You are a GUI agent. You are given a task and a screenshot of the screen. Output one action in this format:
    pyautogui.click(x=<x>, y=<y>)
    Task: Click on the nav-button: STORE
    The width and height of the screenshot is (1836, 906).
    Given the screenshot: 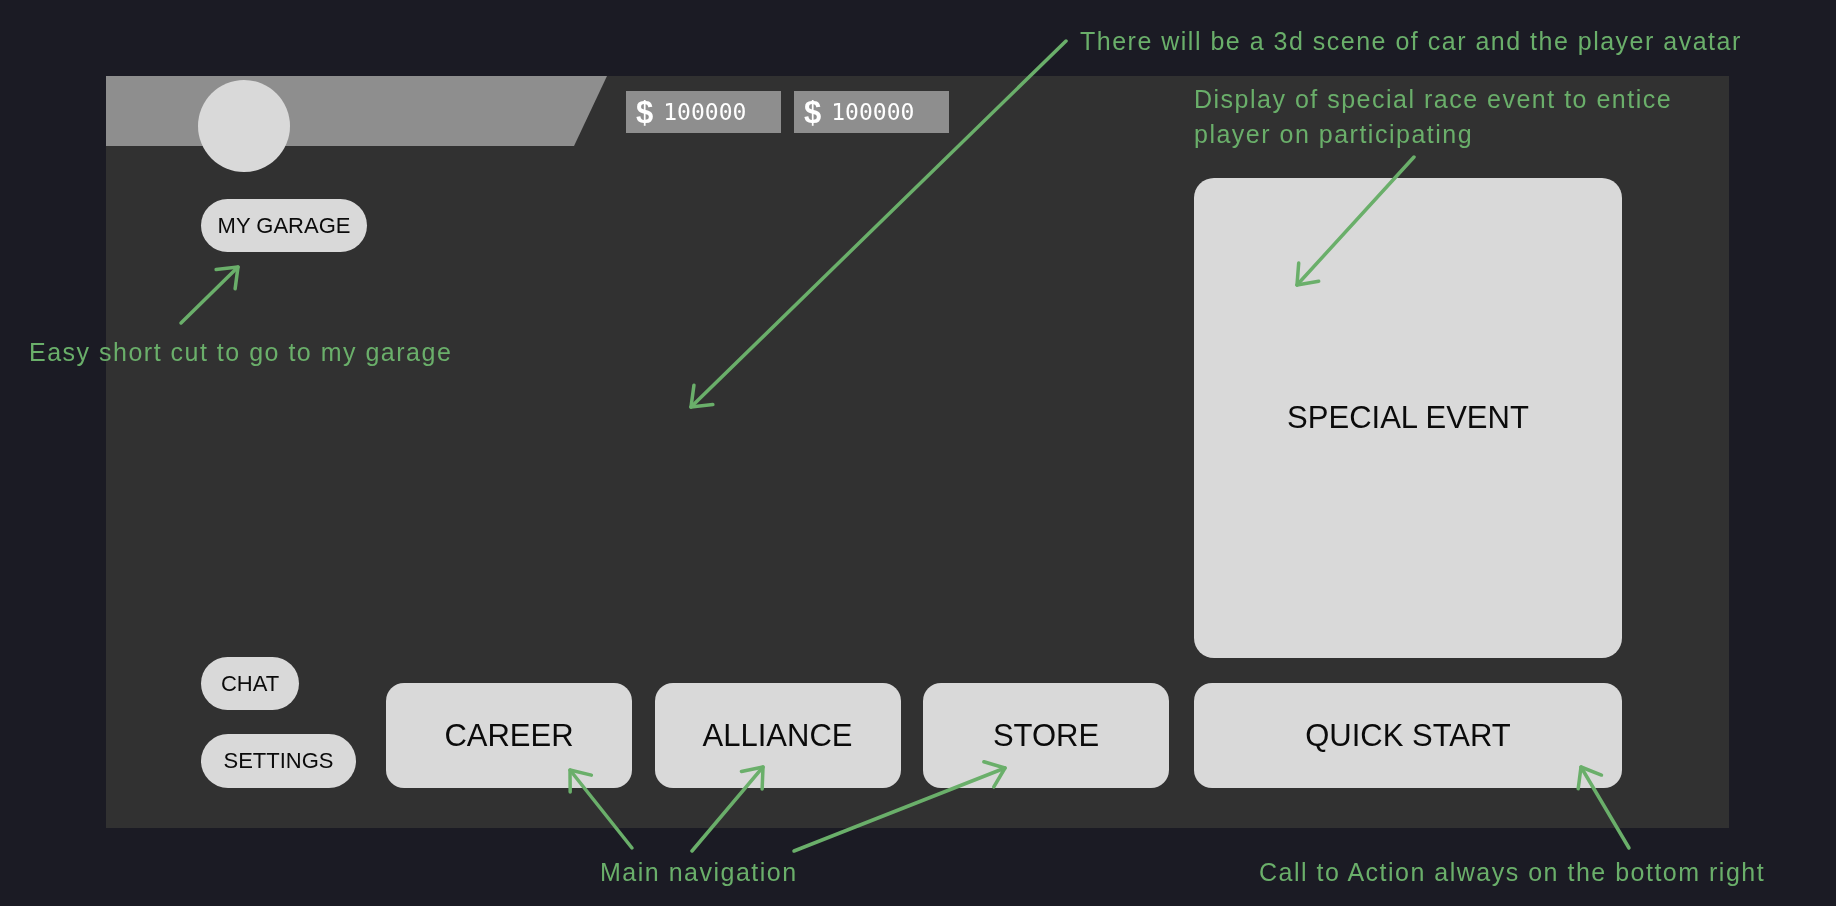 What is the action you would take?
    pyautogui.click(x=1046, y=735)
    